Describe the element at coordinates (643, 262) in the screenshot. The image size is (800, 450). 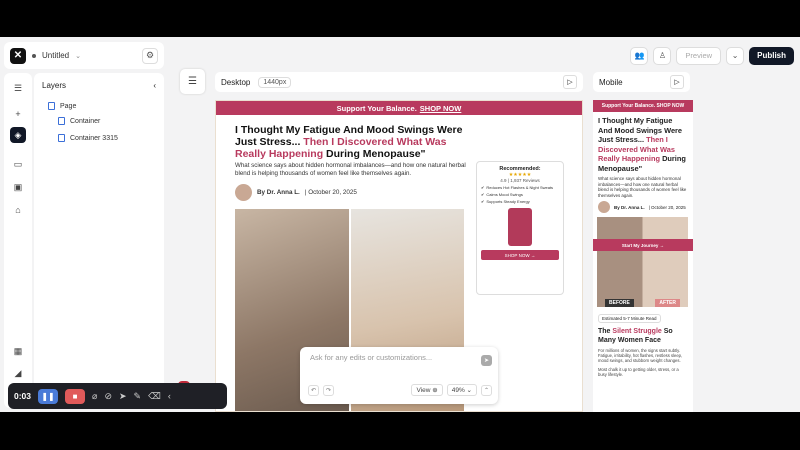
I see `before-after-image: Start My Journey → BEFORE AFTER` at that location.